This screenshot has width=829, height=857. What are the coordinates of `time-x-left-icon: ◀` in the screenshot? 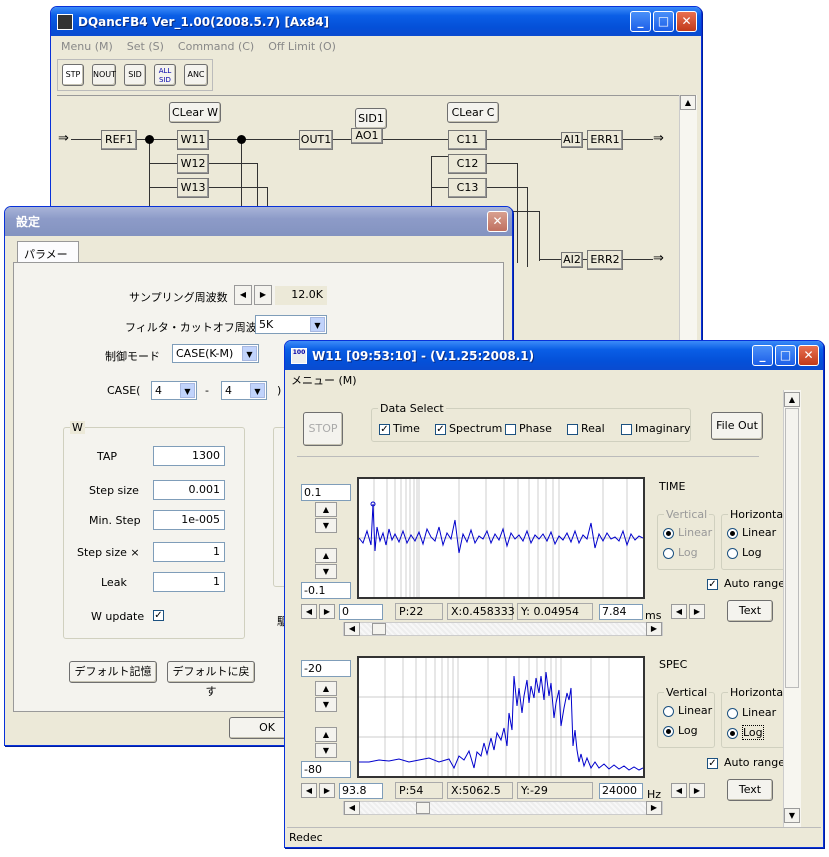 It's located at (309, 611).